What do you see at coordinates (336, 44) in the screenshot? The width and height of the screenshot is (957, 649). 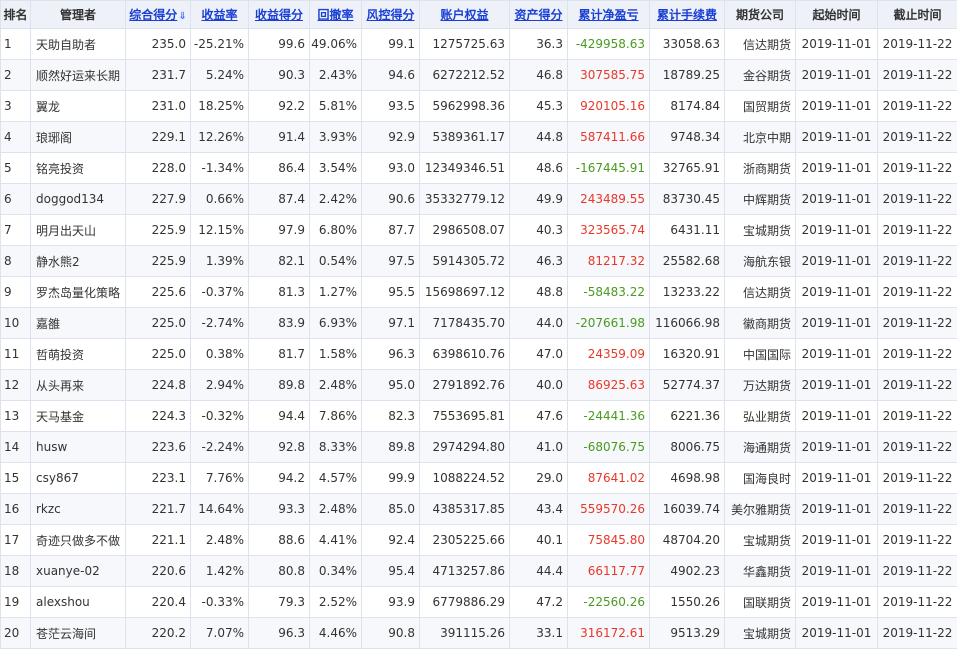 I see `drawdown-cell: 49.06%` at bounding box center [336, 44].